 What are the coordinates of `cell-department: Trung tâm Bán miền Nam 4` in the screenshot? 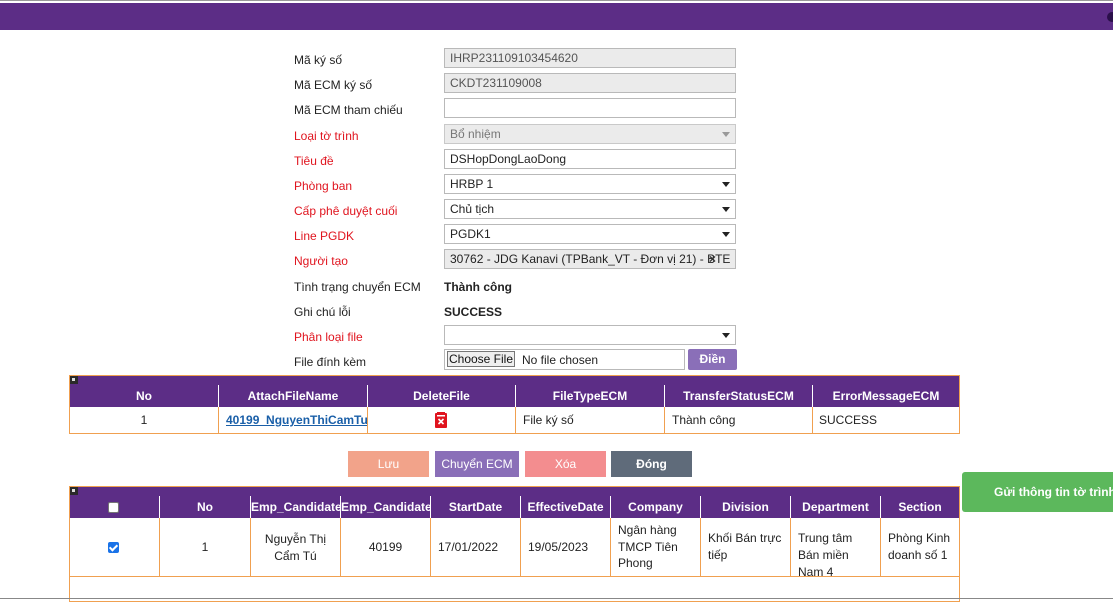 It's located at (836, 547).